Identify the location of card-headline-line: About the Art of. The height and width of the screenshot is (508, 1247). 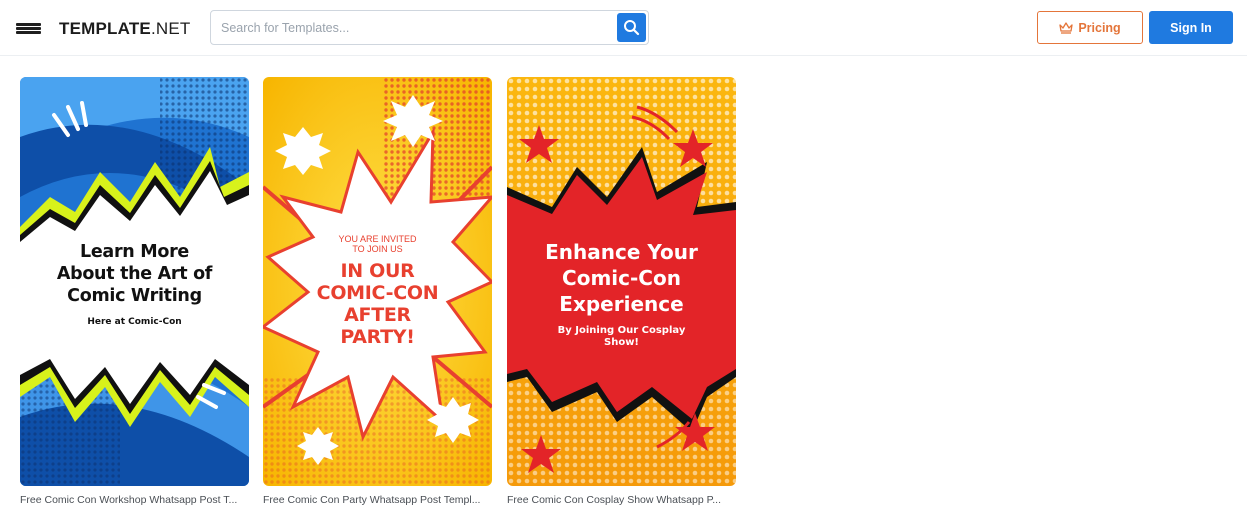
(134, 274).